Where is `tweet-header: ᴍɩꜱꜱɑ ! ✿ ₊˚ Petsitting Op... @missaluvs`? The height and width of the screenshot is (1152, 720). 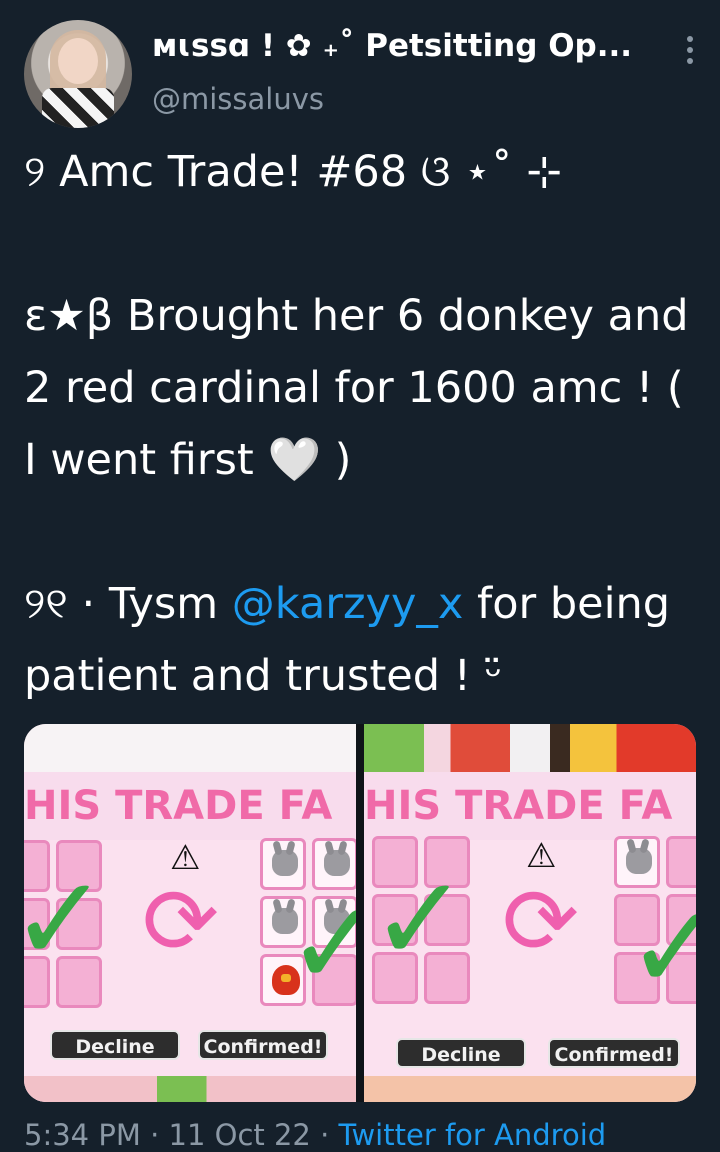
tweet-header: ᴍɩꜱꜱɑ ! ✿ ₊˚ Petsitting Op... @missaluvs is located at coordinates (360, 64).